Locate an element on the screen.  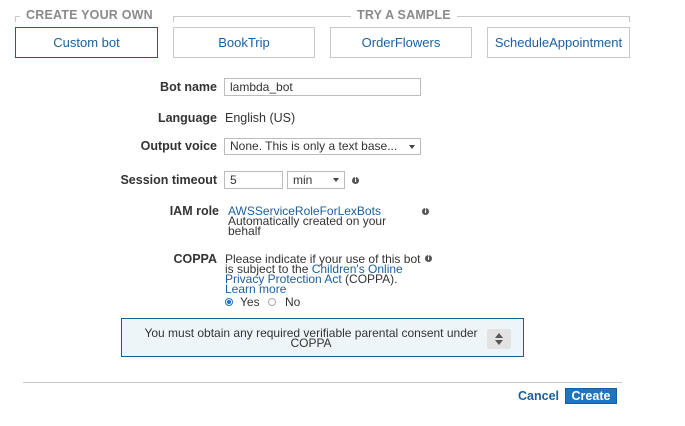
language-value: English (US) is located at coordinates (260, 118).